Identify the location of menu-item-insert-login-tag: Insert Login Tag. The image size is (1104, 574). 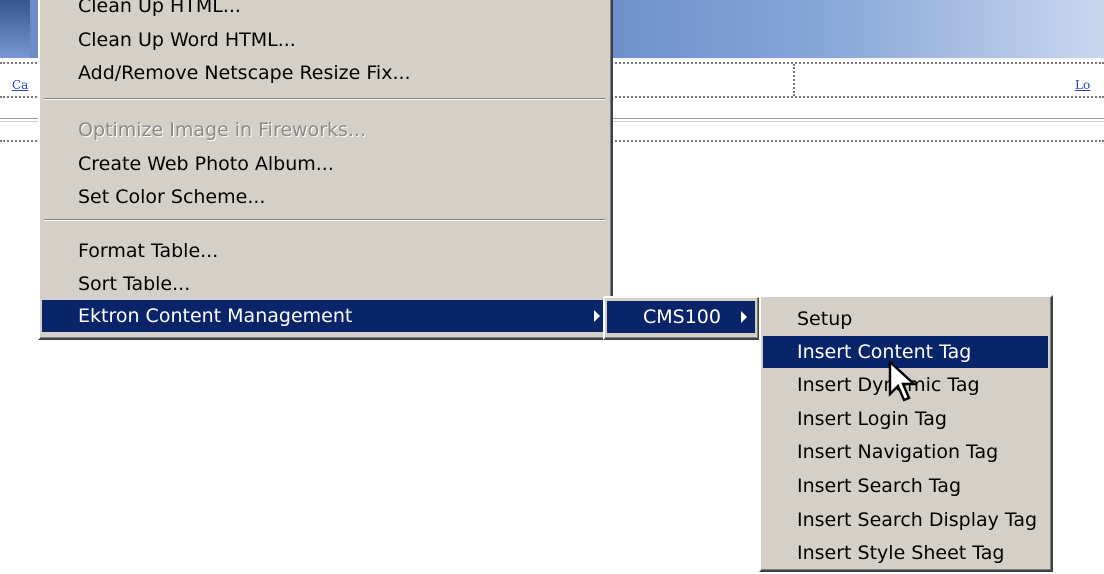
(905, 419).